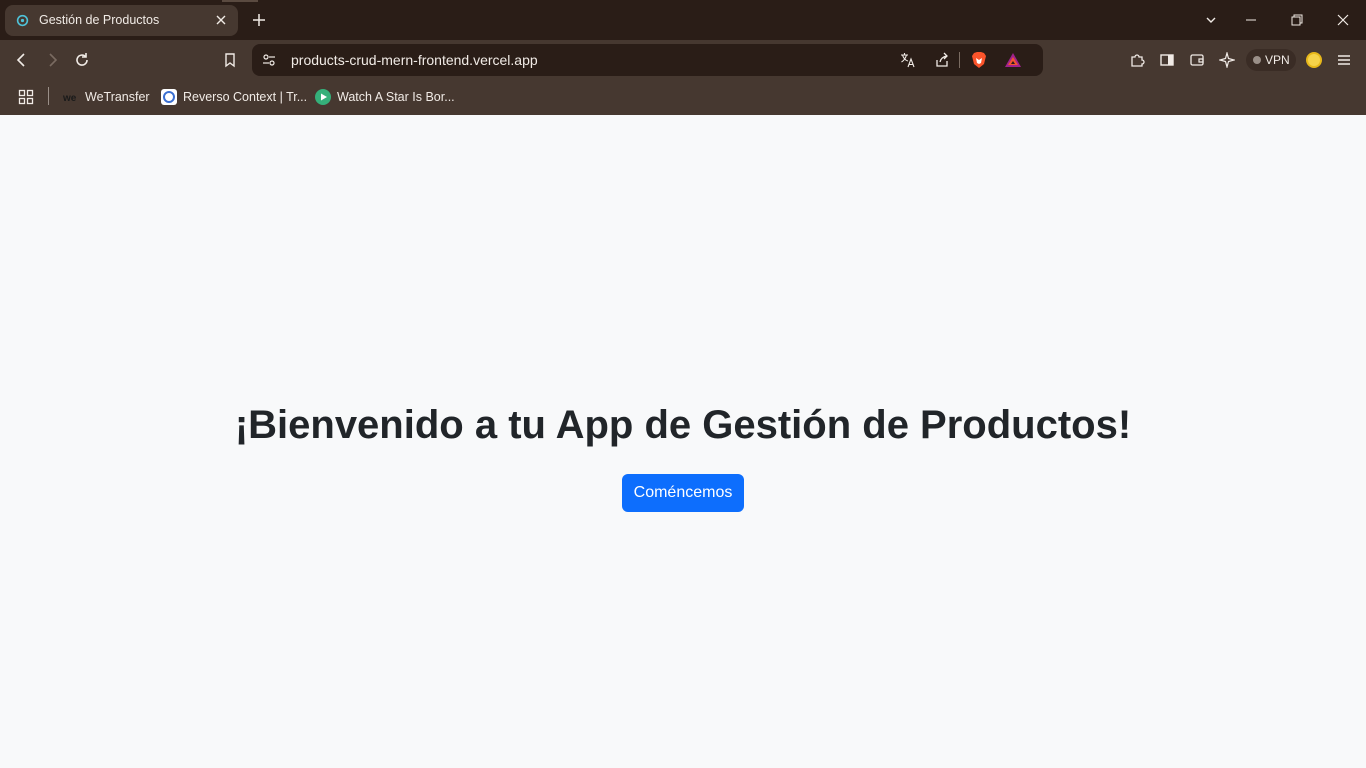 This screenshot has width=1366, height=768. I want to click on bookmarks-divider, so click(48, 96).